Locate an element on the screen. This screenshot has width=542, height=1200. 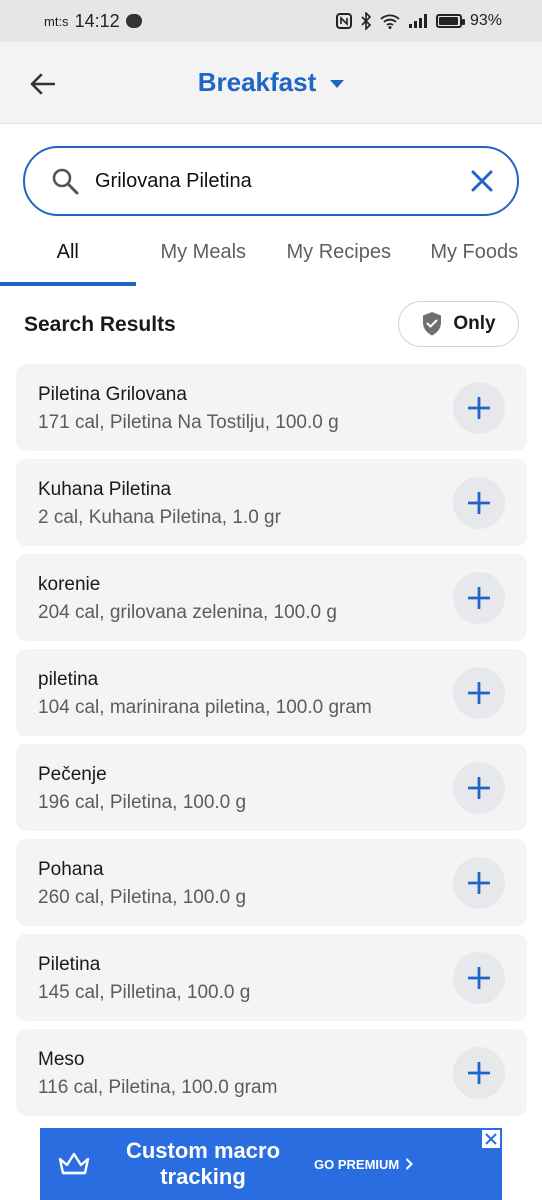
tab-my-meals: My Meals is located at coordinates (204, 256).